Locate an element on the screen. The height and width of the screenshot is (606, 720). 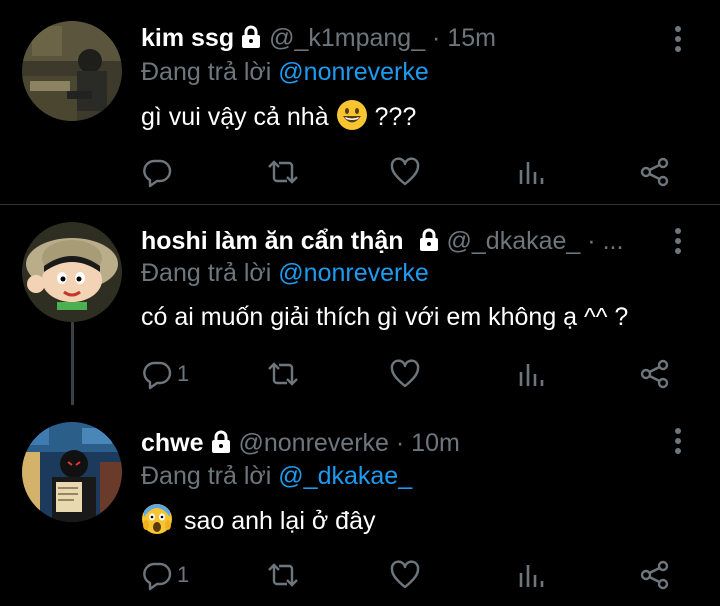
tweet-text-suffix: ??? is located at coordinates (395, 117).